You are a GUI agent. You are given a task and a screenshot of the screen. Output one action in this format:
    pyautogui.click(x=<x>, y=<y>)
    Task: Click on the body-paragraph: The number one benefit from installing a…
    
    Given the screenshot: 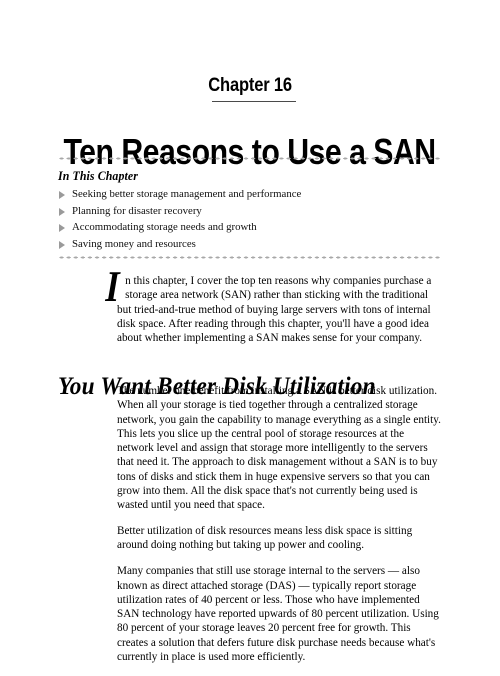 What is the action you would take?
    pyautogui.click(x=279, y=448)
    